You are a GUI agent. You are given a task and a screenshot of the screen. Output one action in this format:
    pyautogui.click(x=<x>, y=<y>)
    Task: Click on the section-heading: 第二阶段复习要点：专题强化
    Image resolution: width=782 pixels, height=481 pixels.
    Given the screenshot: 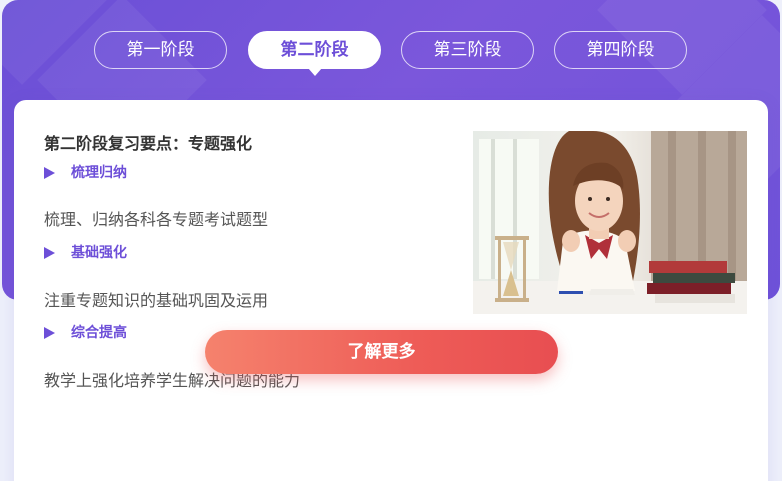 What is the action you would take?
    pyautogui.click(x=148, y=143)
    